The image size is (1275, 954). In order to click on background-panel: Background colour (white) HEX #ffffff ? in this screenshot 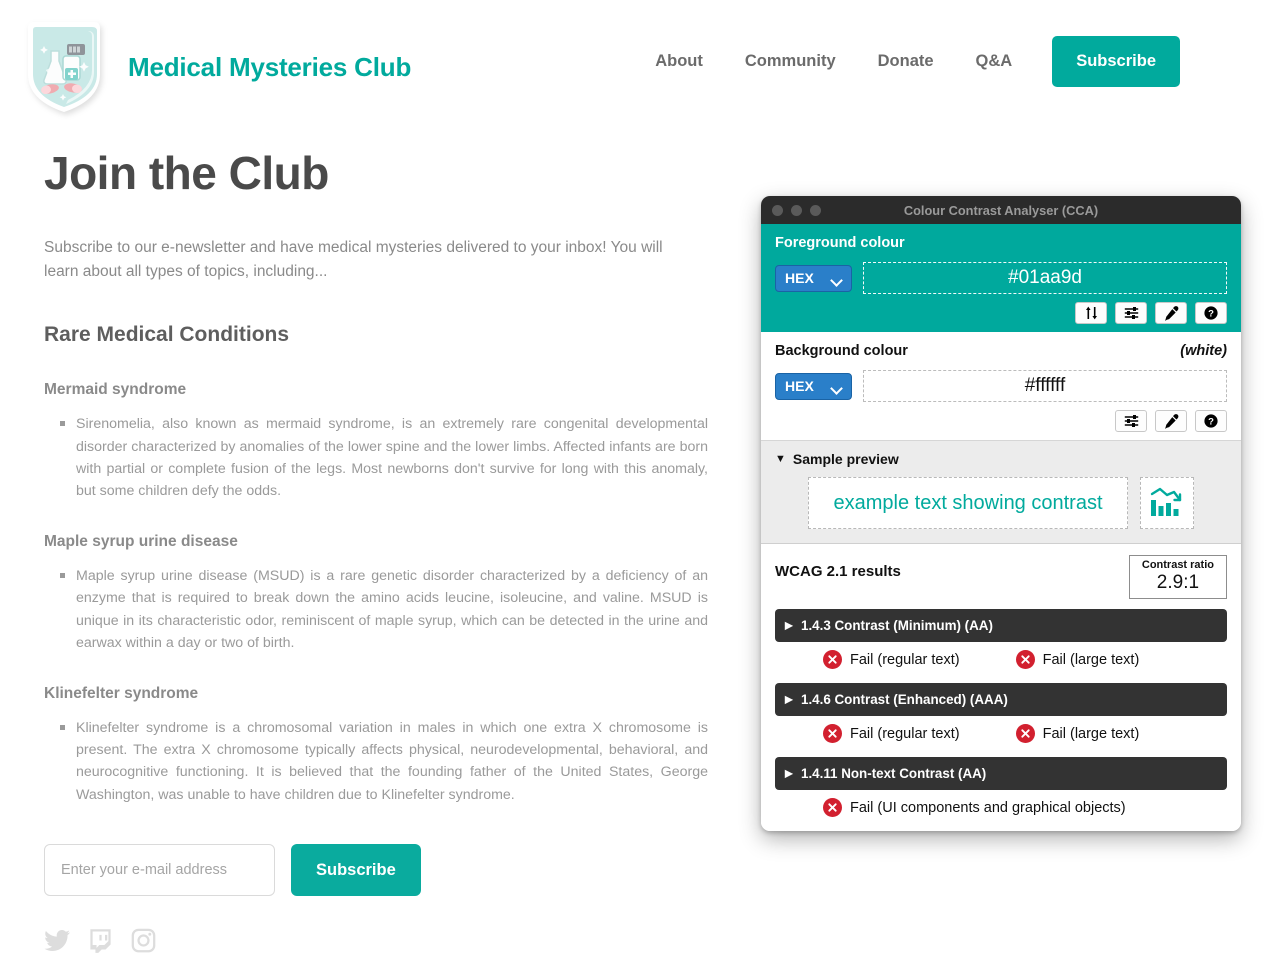, I will do `click(1001, 386)`.